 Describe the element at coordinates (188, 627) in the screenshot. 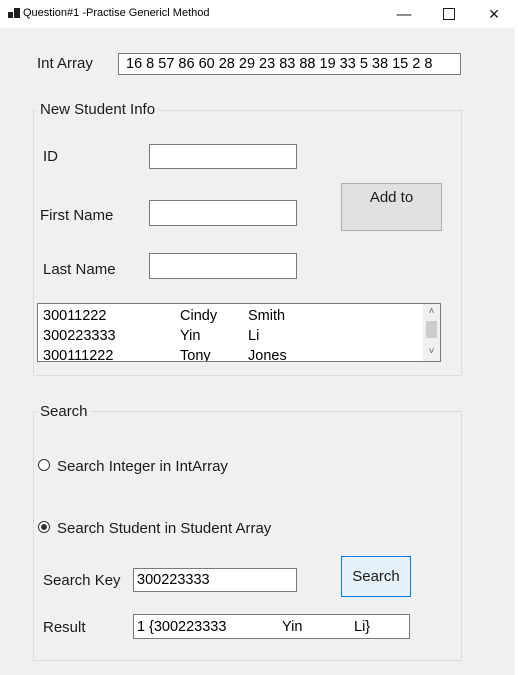

I see `result-id: {300223333` at that location.